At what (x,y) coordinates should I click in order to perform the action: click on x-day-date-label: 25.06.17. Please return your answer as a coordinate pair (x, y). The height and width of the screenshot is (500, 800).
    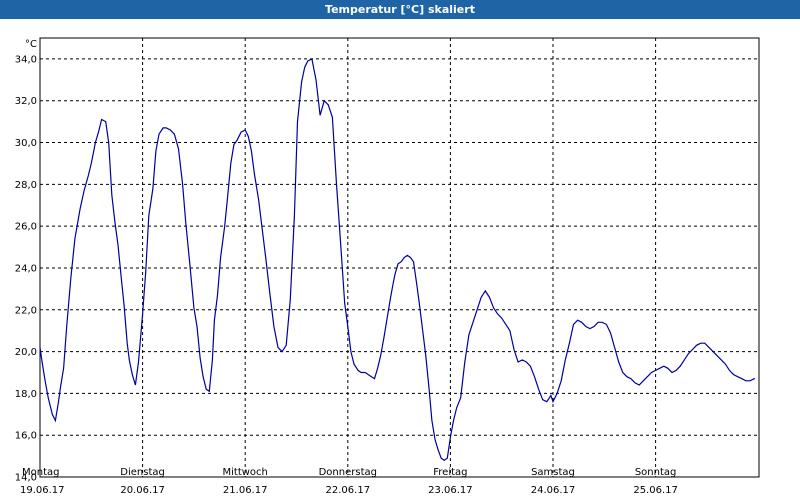
    Looking at the image, I should click on (655, 490).